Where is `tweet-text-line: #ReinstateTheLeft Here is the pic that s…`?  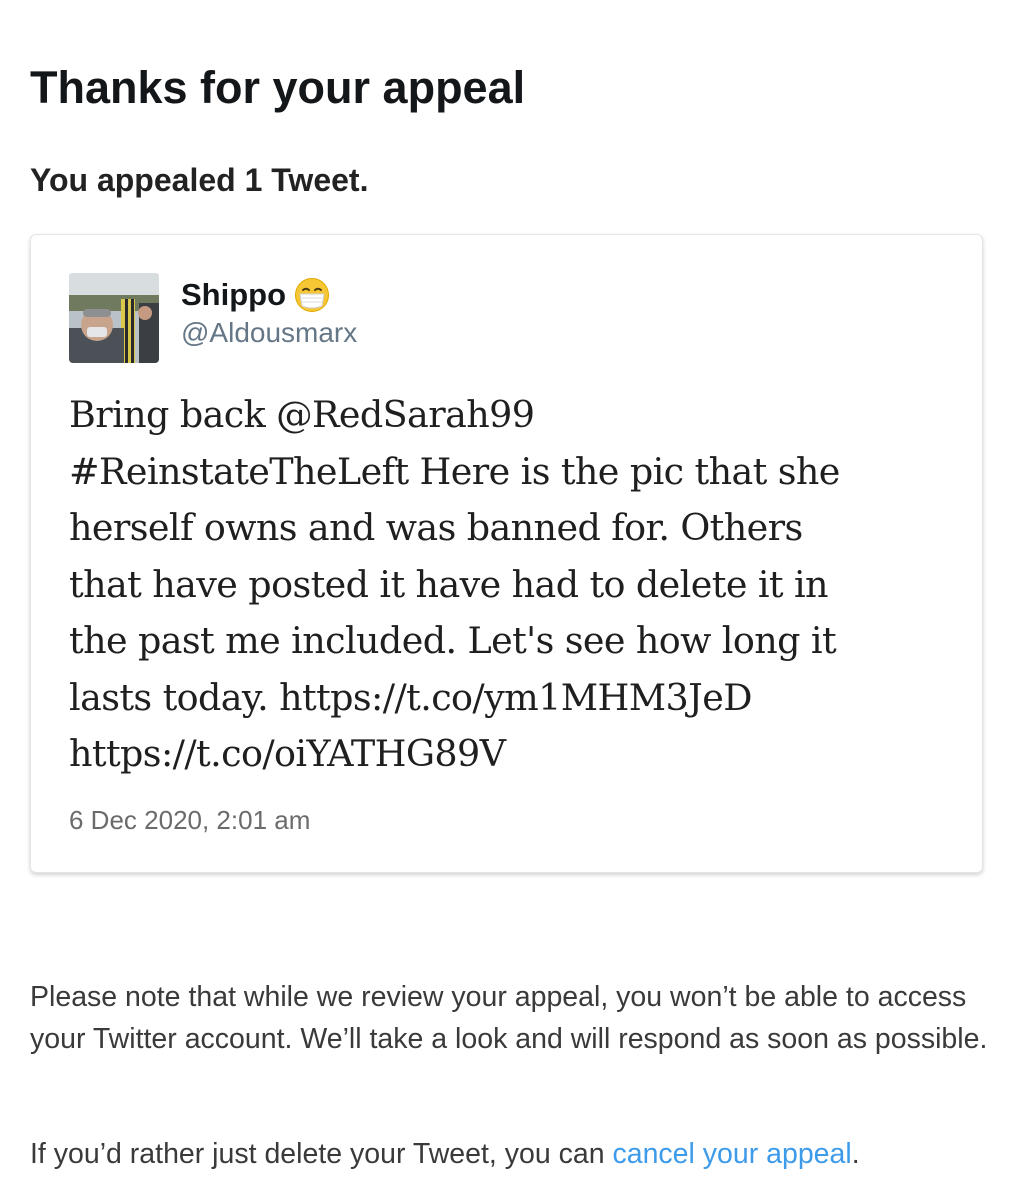 tweet-text-line: #ReinstateTheLeft Here is the pic that s… is located at coordinates (454, 471).